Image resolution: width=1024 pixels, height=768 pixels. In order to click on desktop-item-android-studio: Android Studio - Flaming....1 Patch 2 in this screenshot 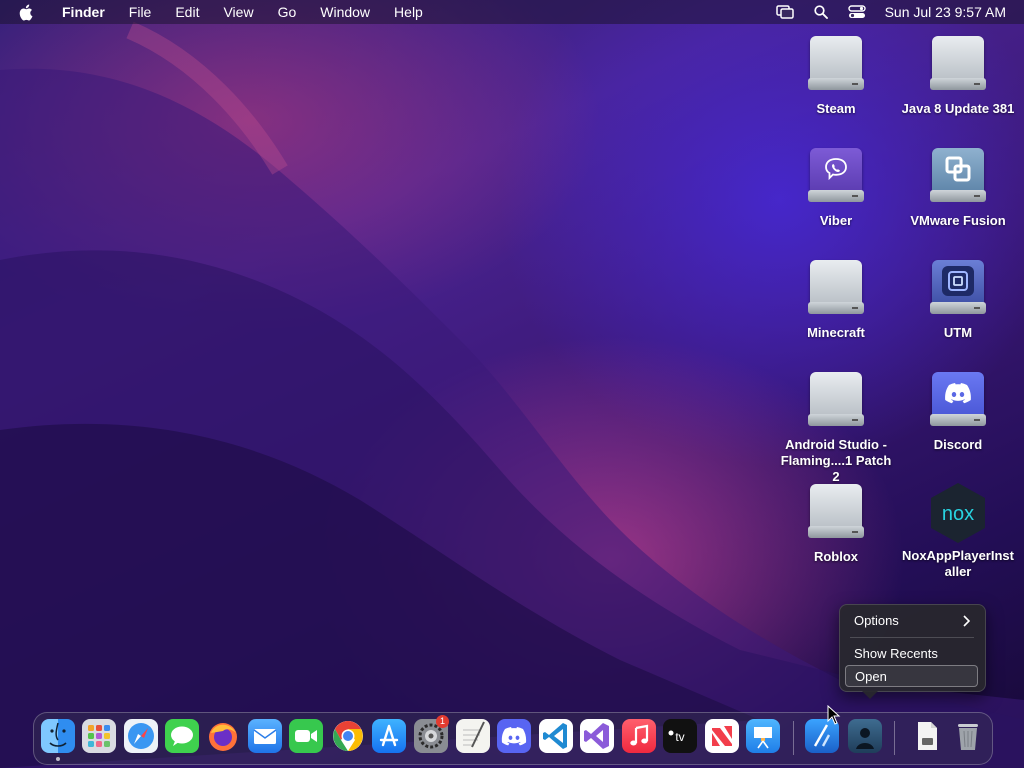, I will do `click(836, 428)`.